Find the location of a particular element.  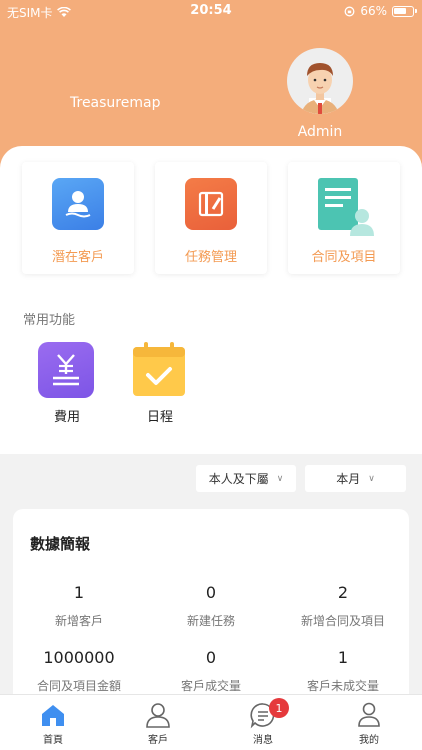

schedule-icon is located at coordinates (159, 370).